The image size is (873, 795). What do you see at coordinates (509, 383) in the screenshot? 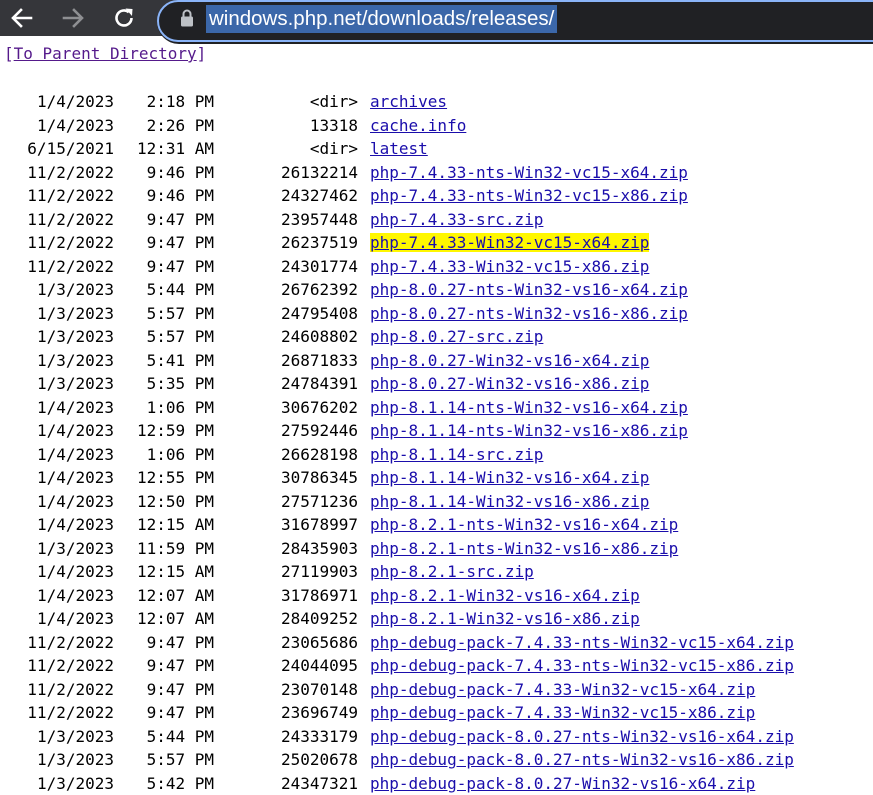
I see `file-link: php-8.0.27-Win32-vs16-x86.zip` at bounding box center [509, 383].